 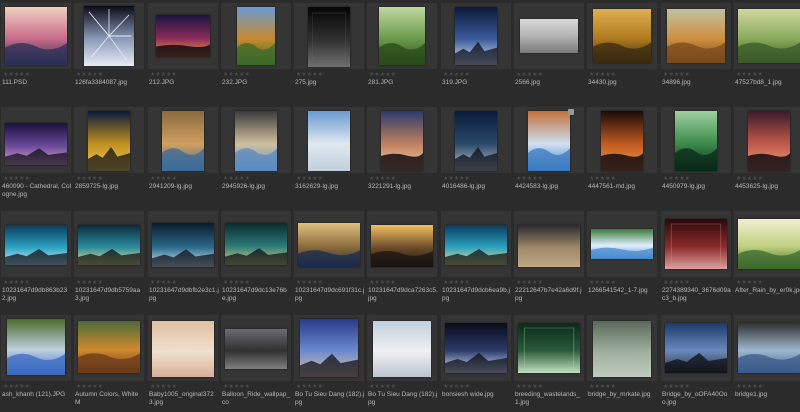 I want to click on thumbnail-item: ★★★★★ Bridge_by_oOFA40Ooo.jpg, so click(x=696, y=363).